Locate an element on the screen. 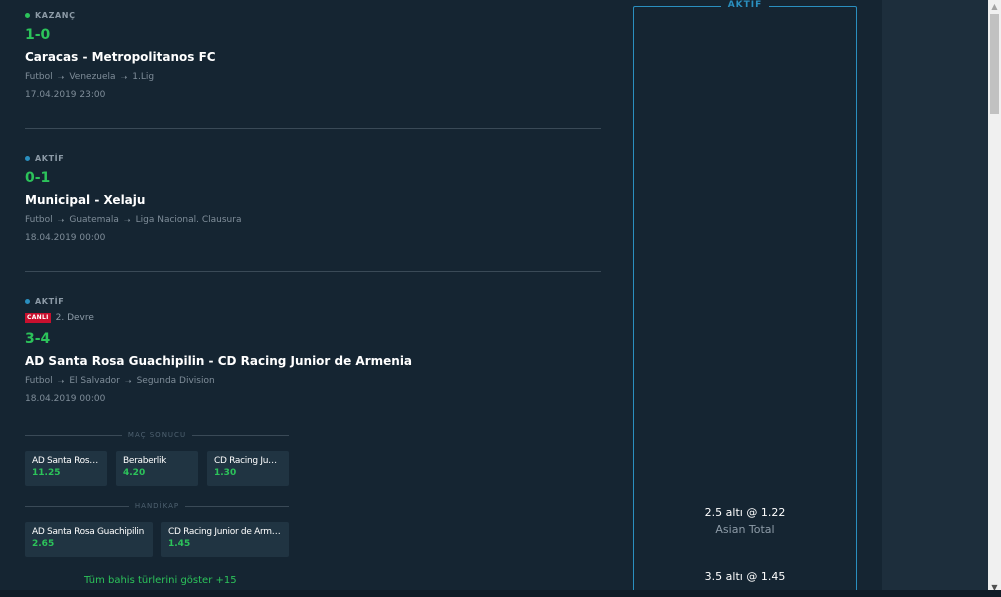 The image size is (1001, 597). odd-button: AD Santa Rosa Guachipilin 2.65 is located at coordinates (89, 539).